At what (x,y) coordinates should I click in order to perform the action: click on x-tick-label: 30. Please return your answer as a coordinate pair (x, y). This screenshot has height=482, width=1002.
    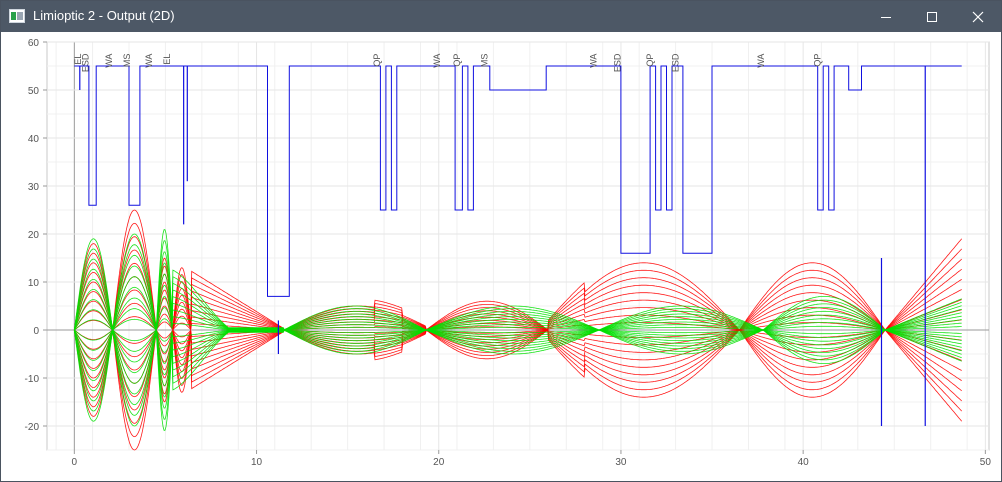
    Looking at the image, I should click on (621, 462).